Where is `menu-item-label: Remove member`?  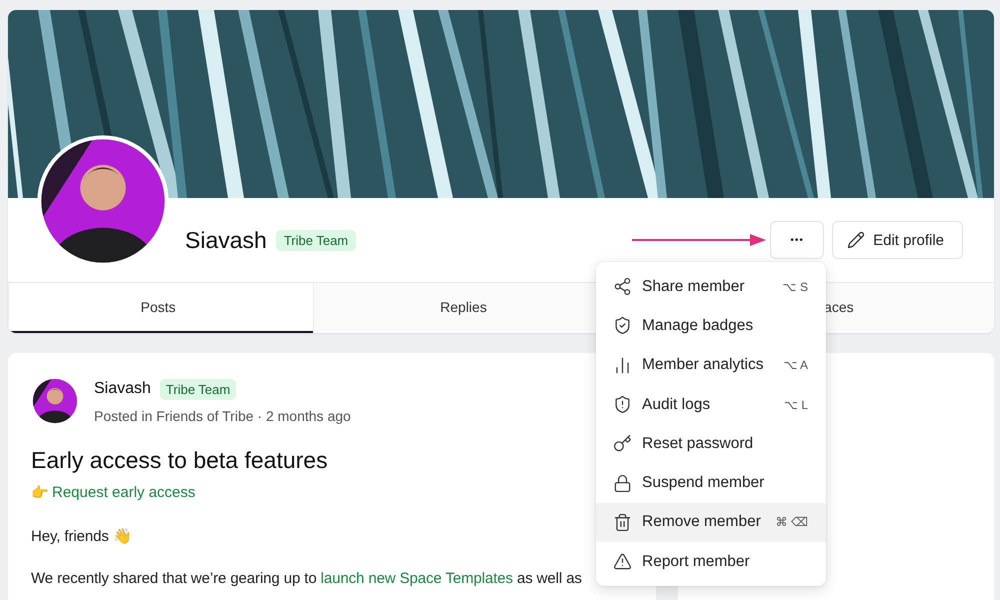
menu-item-label: Remove member is located at coordinates (702, 522).